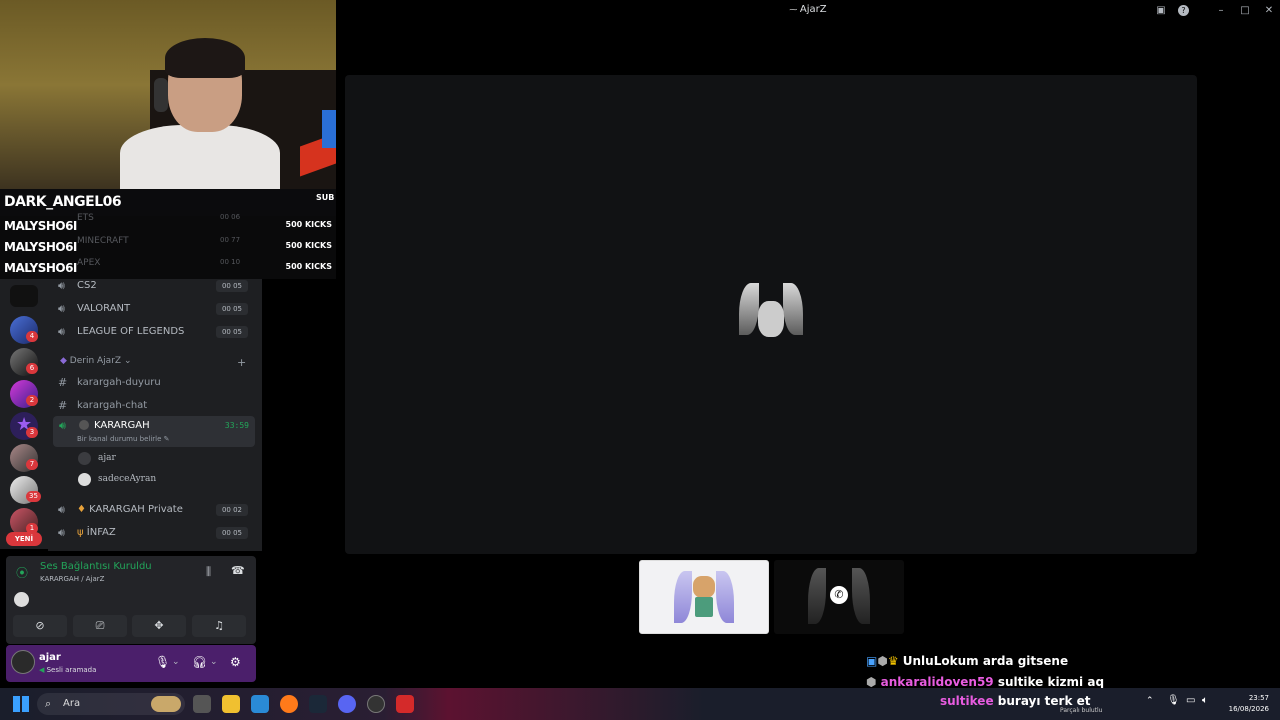 This screenshot has width=1280, height=720. What do you see at coordinates (231, 704) in the screenshot?
I see `file-explorer-icon` at bounding box center [231, 704].